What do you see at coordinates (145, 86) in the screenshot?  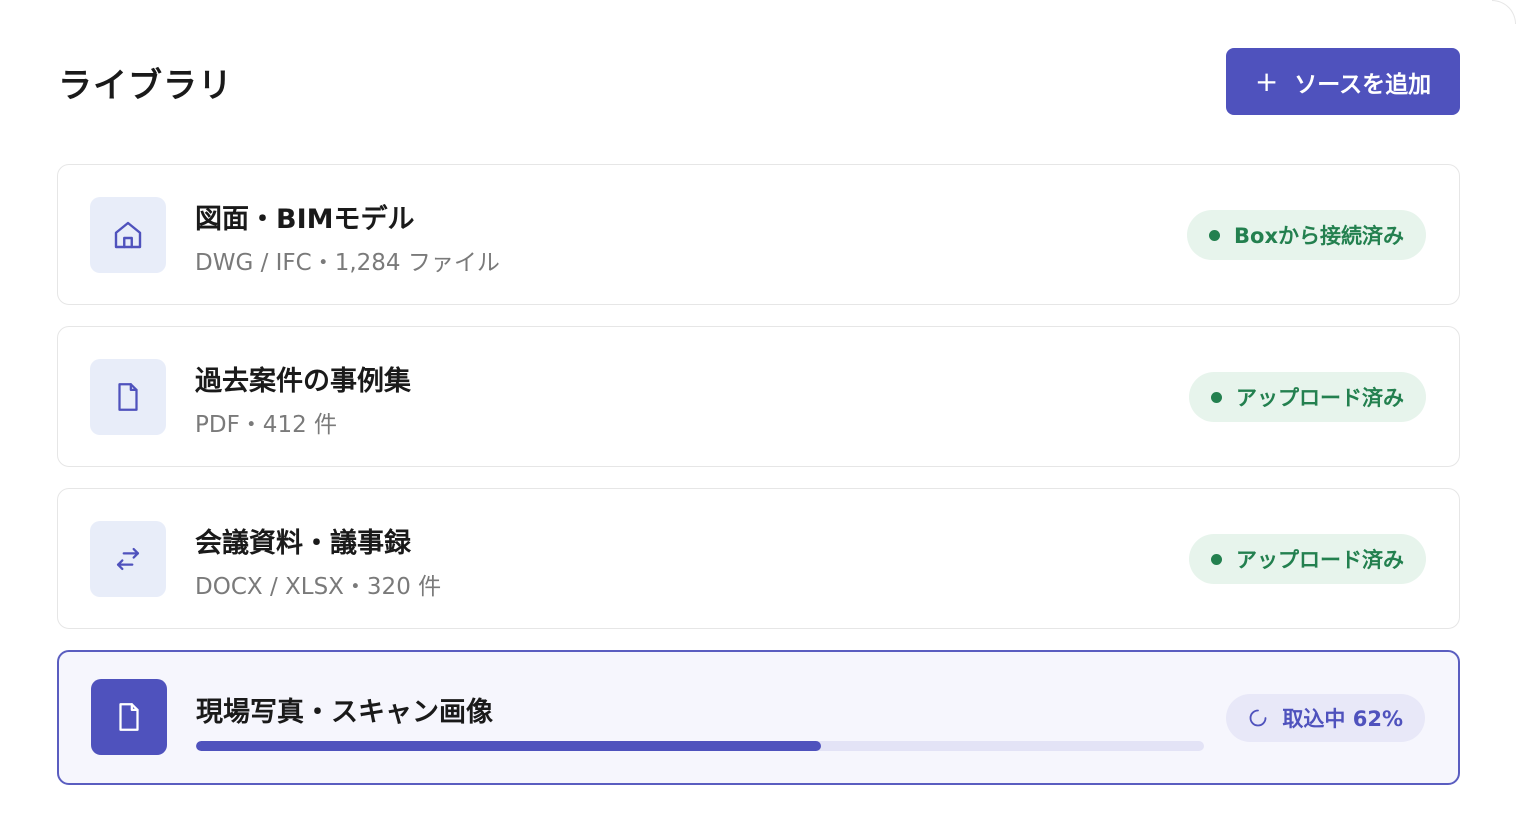 I see `page-title: ライブラリ` at bounding box center [145, 86].